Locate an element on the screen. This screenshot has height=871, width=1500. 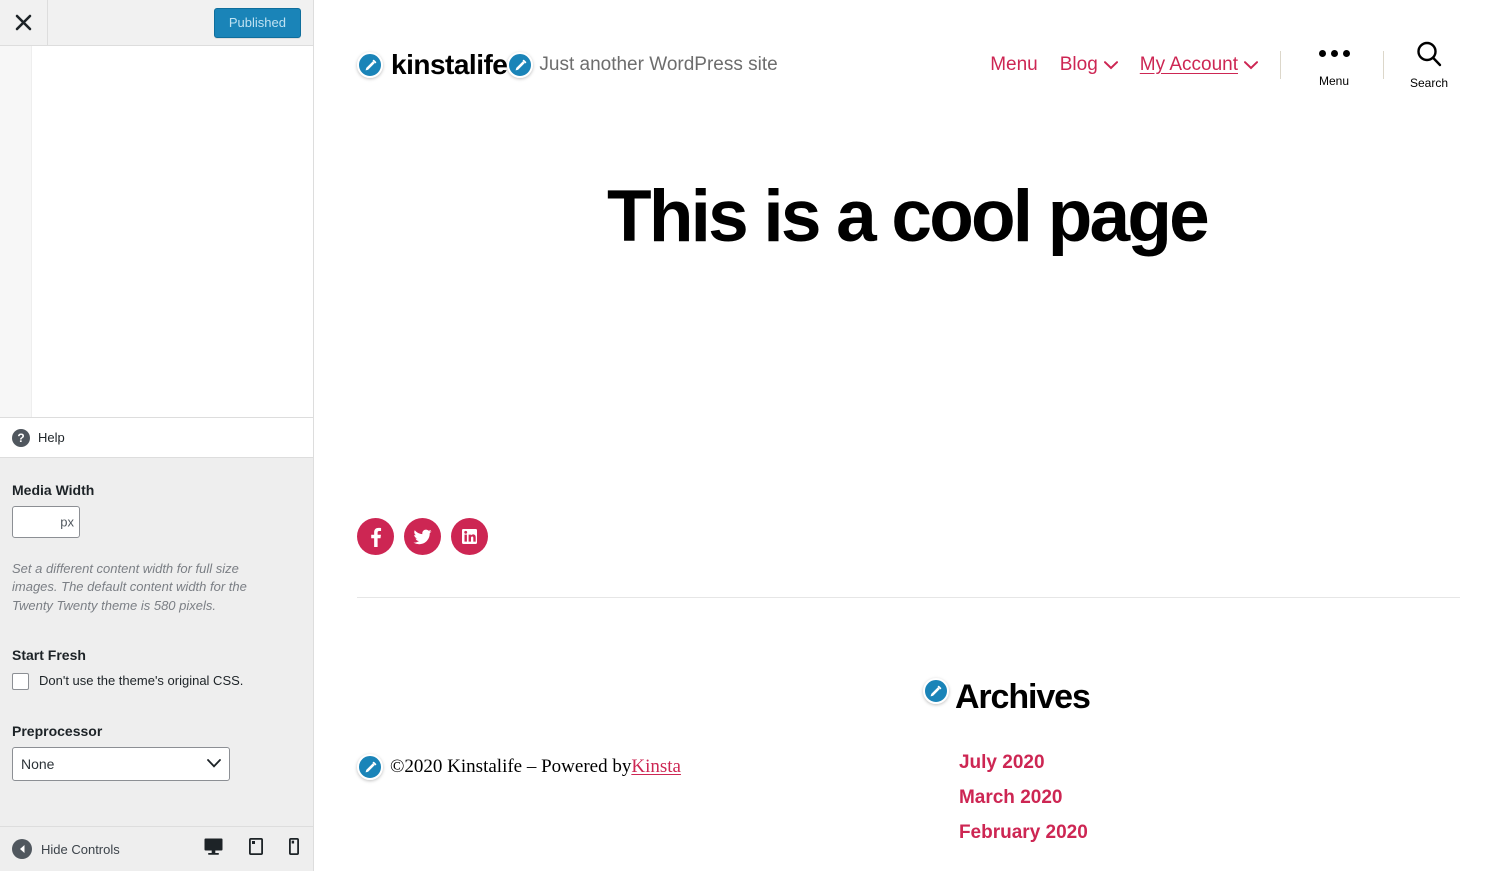
question-mark-icon: ? is located at coordinates (21, 437).